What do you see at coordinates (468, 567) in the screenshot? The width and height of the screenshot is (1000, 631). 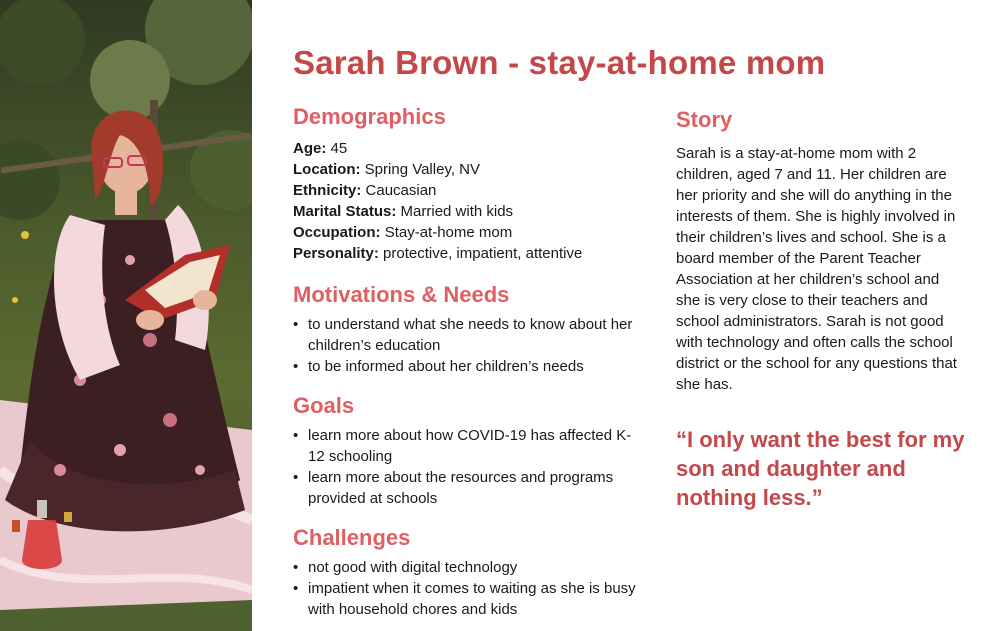 I see `list-item: not good with digital technology` at bounding box center [468, 567].